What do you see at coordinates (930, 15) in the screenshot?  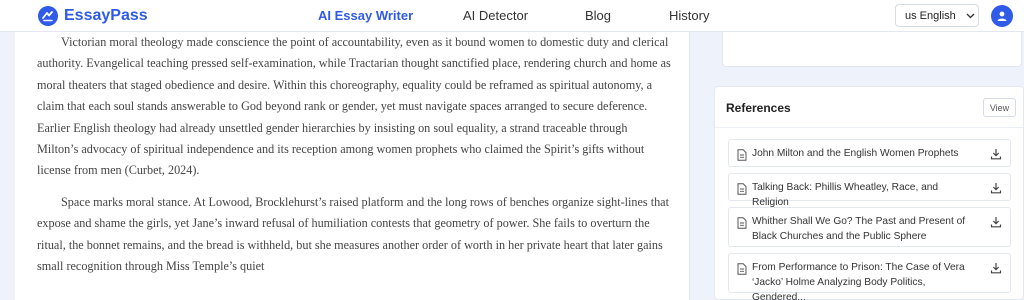 I see `language-label: us English` at bounding box center [930, 15].